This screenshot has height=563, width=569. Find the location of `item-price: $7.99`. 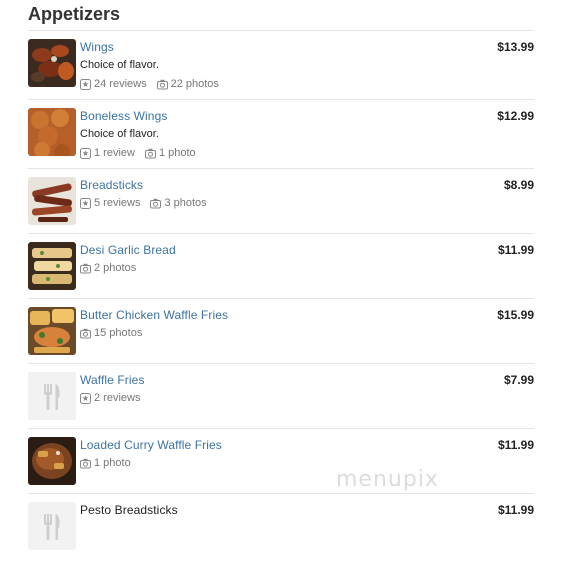

item-price: $7.99 is located at coordinates (518, 380).